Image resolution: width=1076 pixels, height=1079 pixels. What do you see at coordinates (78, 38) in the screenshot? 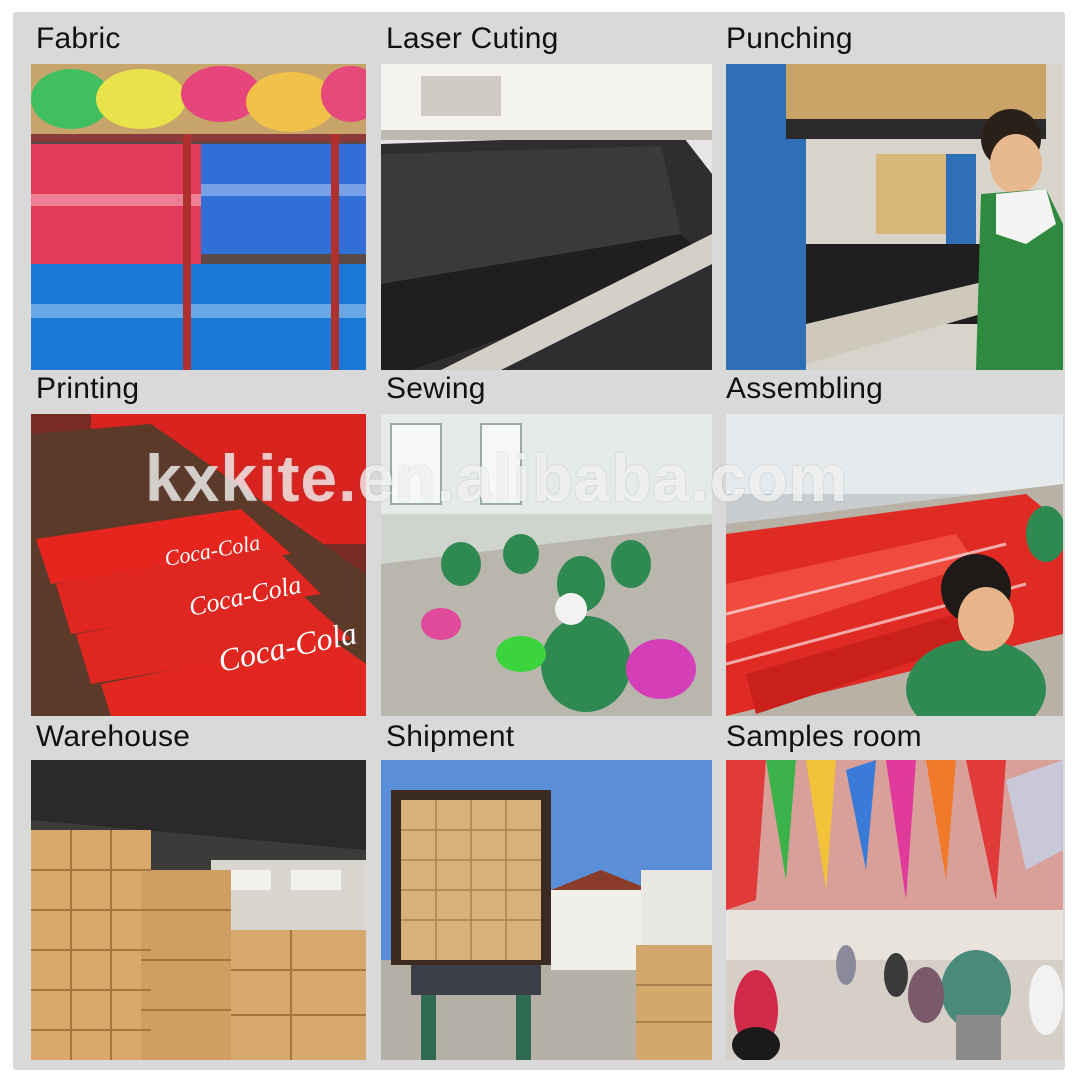
I see `panel-label-fabric: Fabric` at bounding box center [78, 38].